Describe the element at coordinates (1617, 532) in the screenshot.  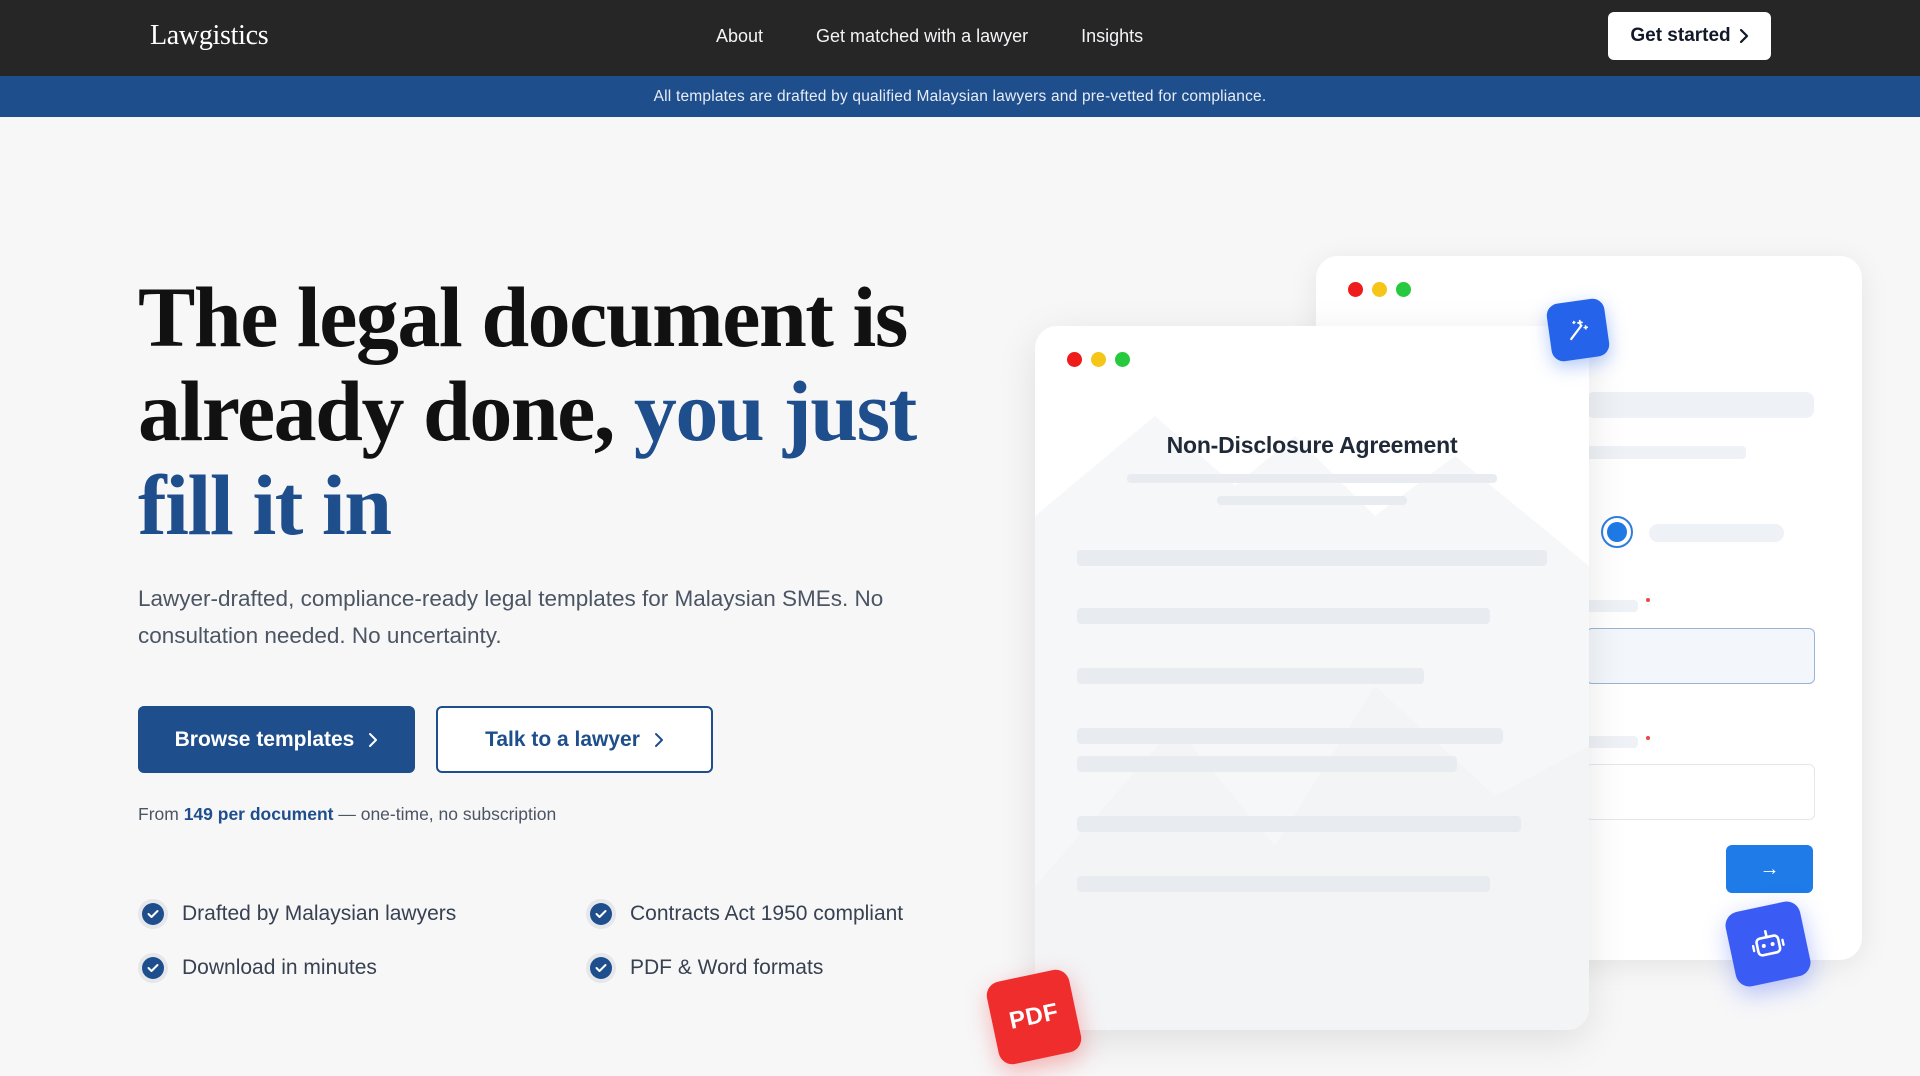
I see `radio-option` at that location.